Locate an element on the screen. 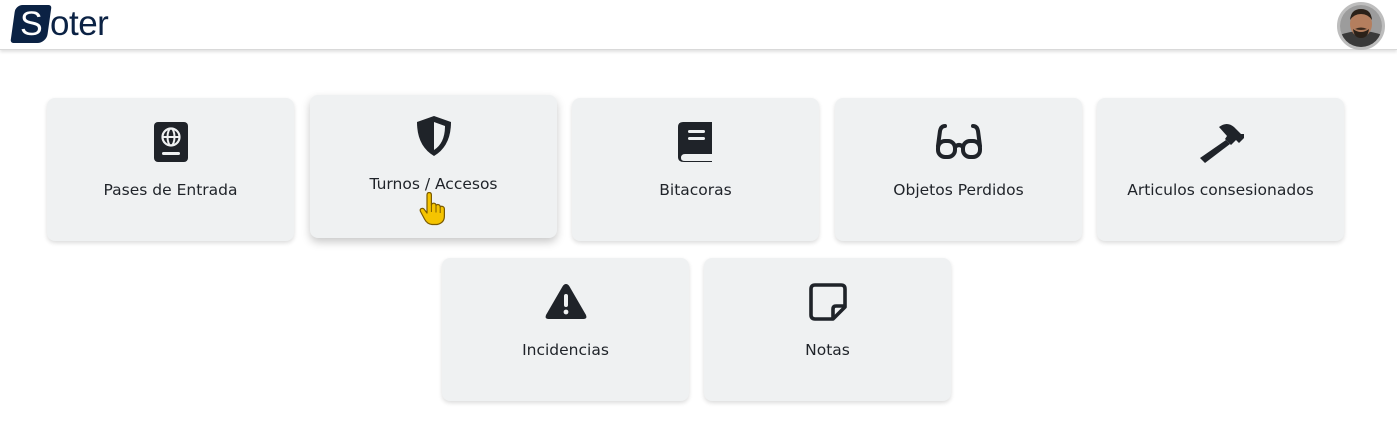 This screenshot has width=1397, height=431. card-objetos-perdidos: Objetos Perdidos is located at coordinates (958, 169).